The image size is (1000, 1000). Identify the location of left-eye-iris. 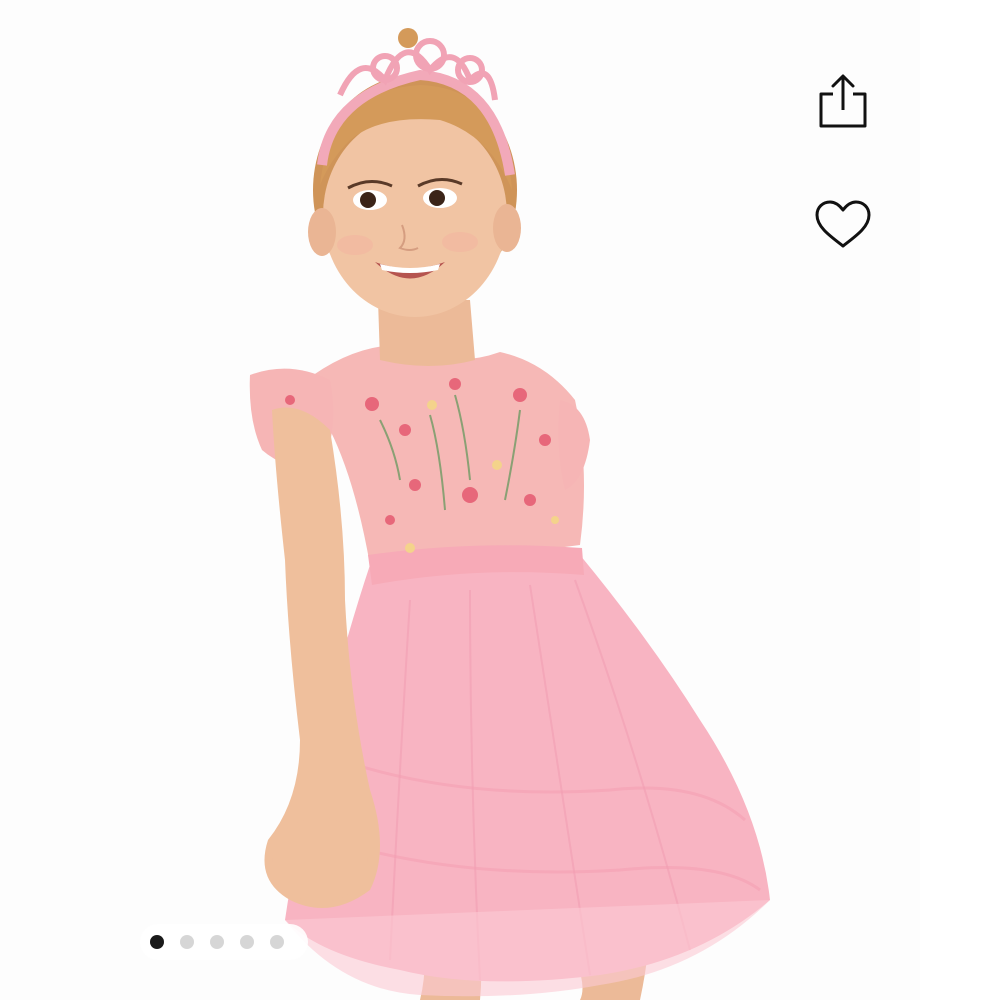
(368, 200).